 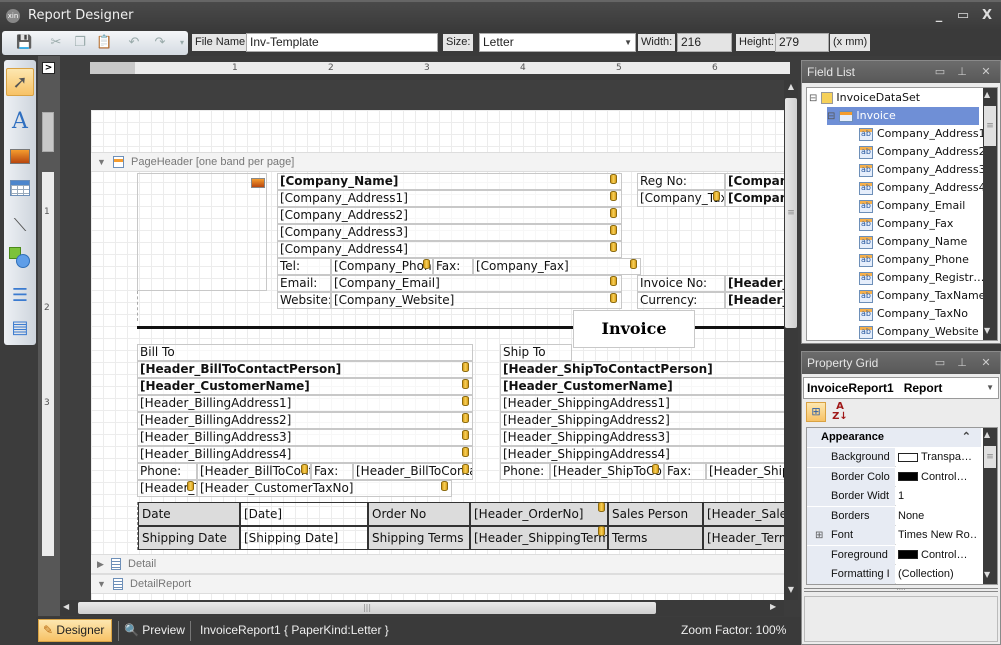 I want to click on property-value: None, so click(x=936, y=516).